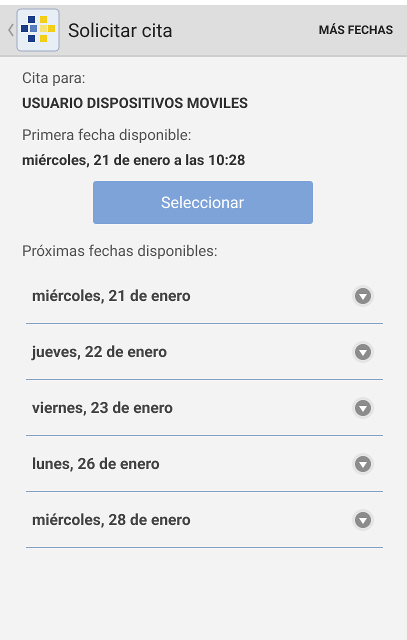 Image resolution: width=407 pixels, height=640 pixels. I want to click on date-label: lunes, 26 de enero, so click(96, 463).